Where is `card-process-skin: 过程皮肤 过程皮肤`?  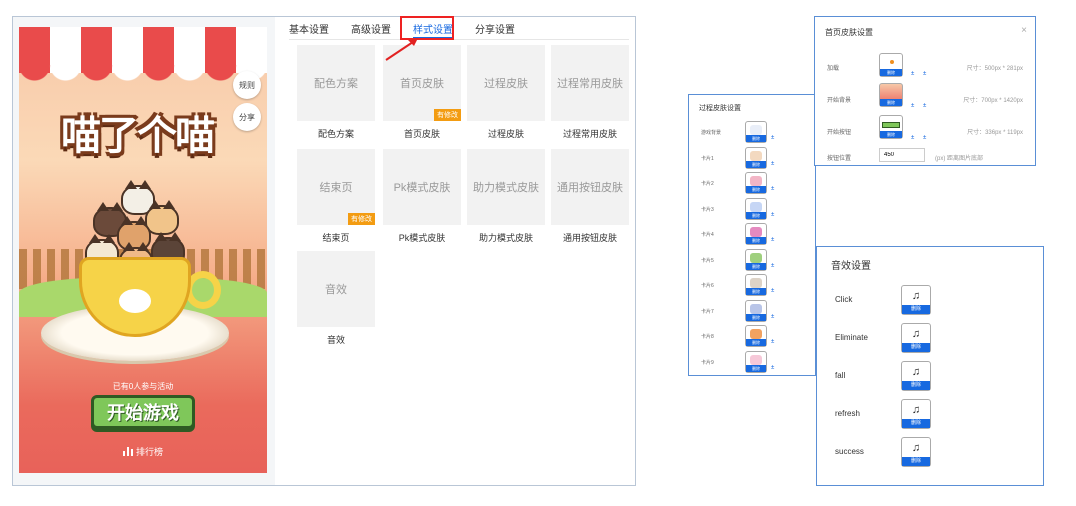 card-process-skin: 过程皮肤 过程皮肤 is located at coordinates (506, 92).